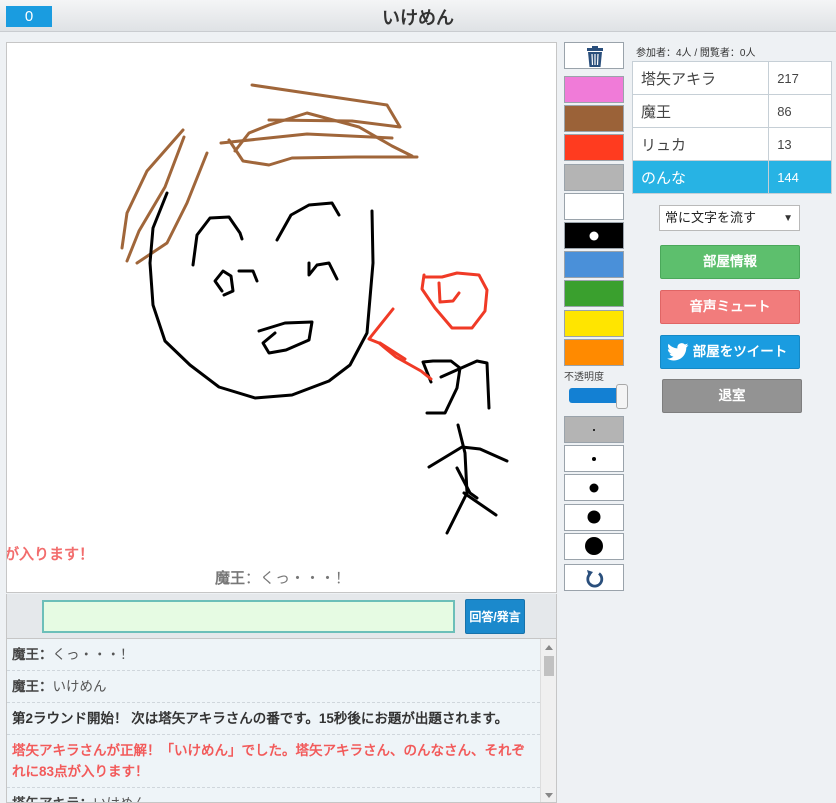 This screenshot has width=836, height=803. What do you see at coordinates (696, 53) in the screenshot?
I see `participants-count: 参加者：4人 / 閲覧者：0人` at bounding box center [696, 53].